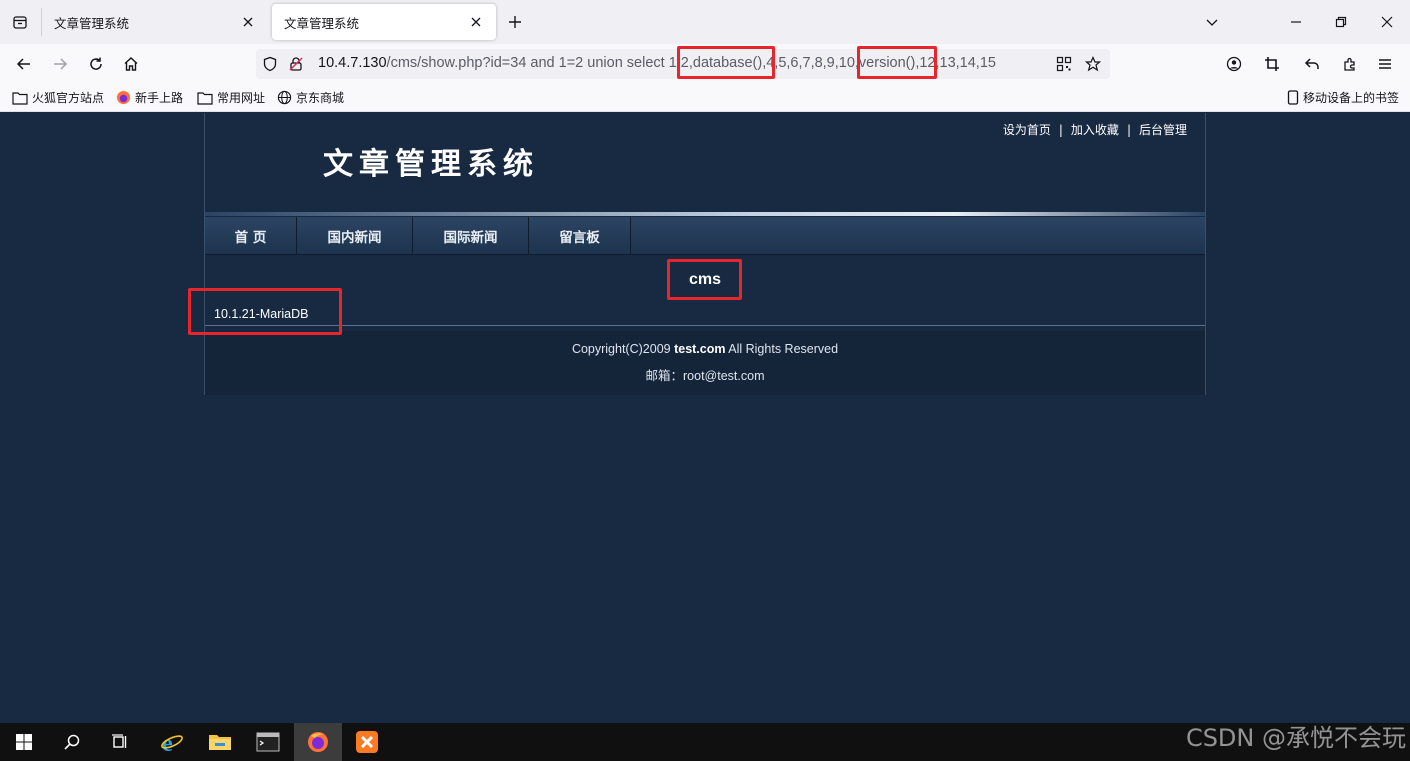 The image size is (1410, 761). I want to click on qr-code-icon, so click(1064, 66).